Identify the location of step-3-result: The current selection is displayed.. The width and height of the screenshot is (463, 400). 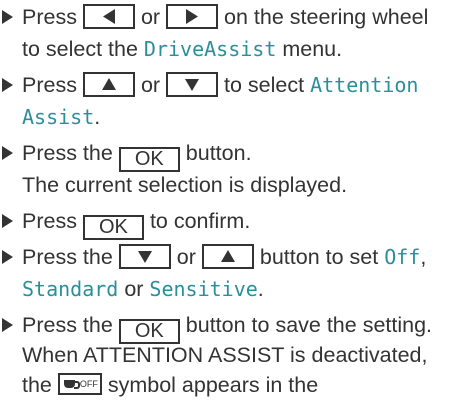
(185, 185).